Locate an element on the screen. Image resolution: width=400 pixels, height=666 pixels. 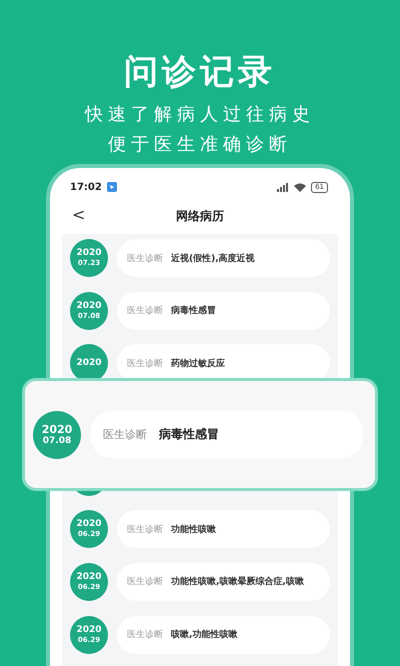
record-item: 医生诊断 咳嗽,功能性咳嗽 is located at coordinates (223, 635).